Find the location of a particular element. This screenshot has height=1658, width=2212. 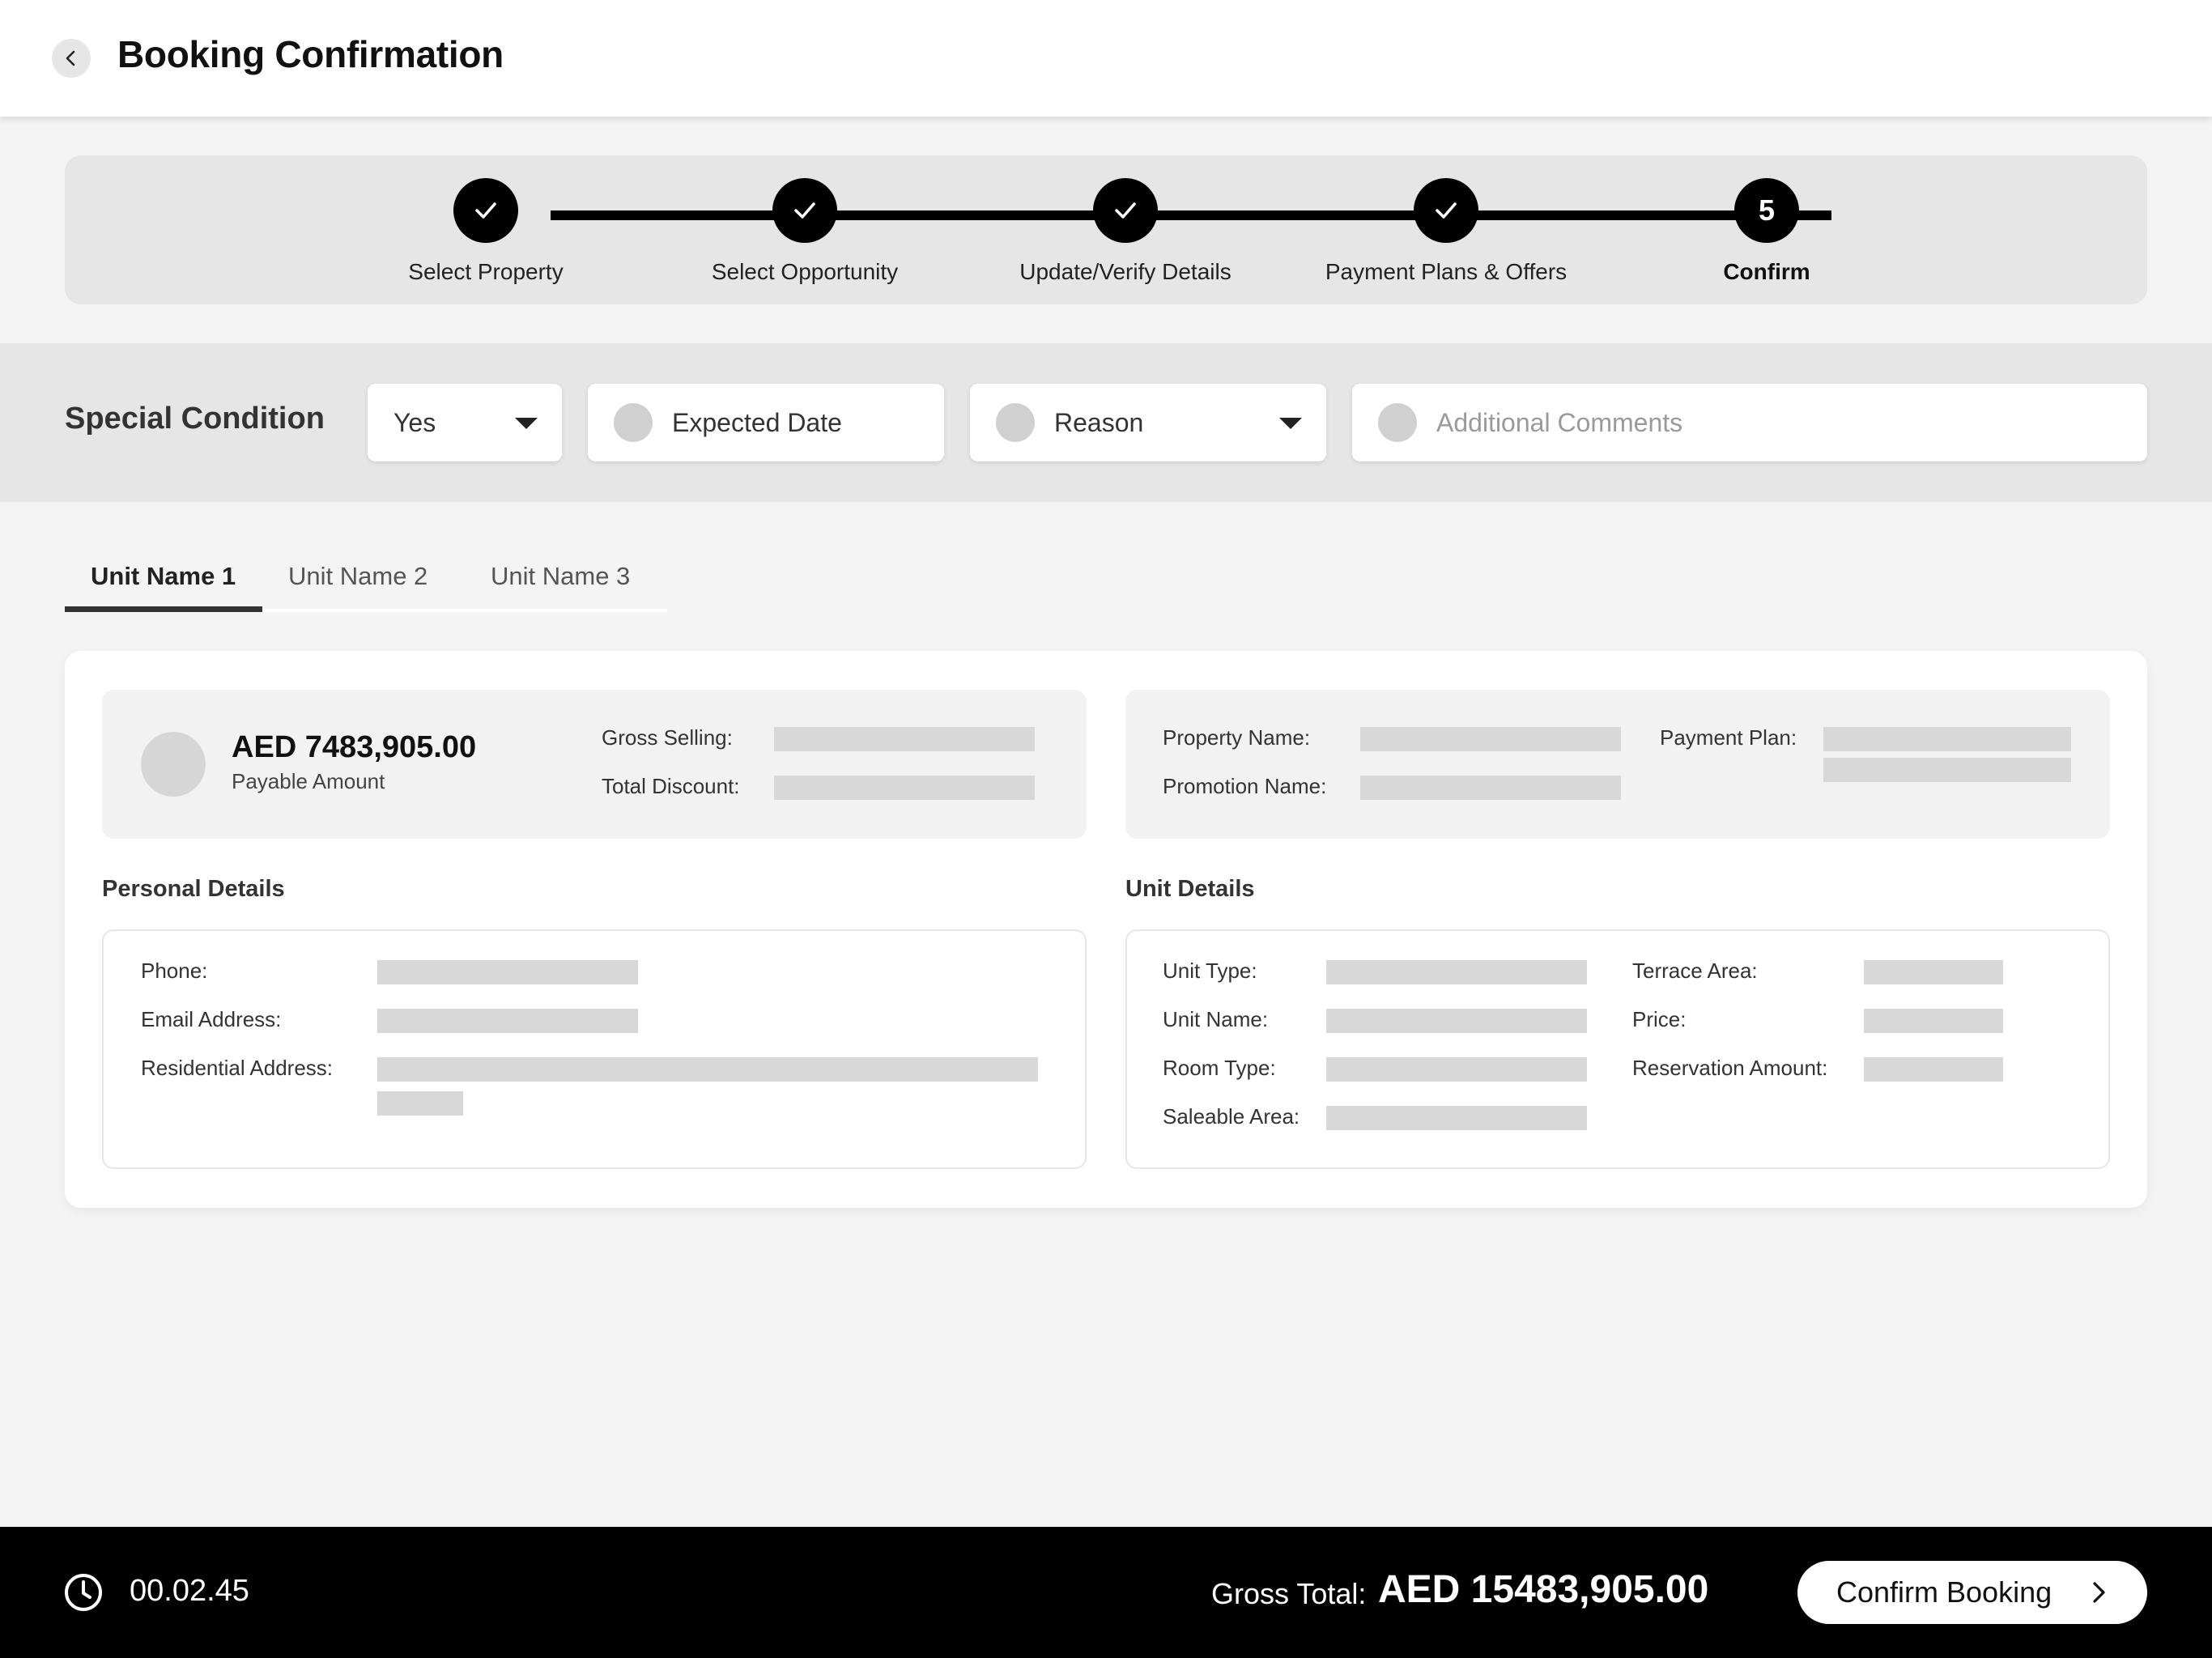

step-confirm: 5 Confirm is located at coordinates (1767, 231).